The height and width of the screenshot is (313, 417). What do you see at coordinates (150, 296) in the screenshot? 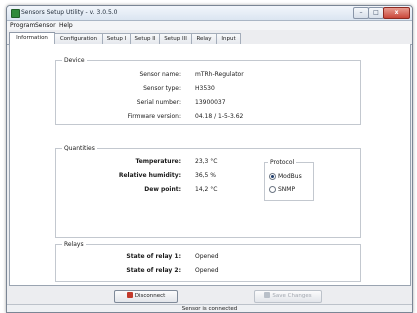
I see `disconnect-button-label: Disconnect` at bounding box center [150, 296].